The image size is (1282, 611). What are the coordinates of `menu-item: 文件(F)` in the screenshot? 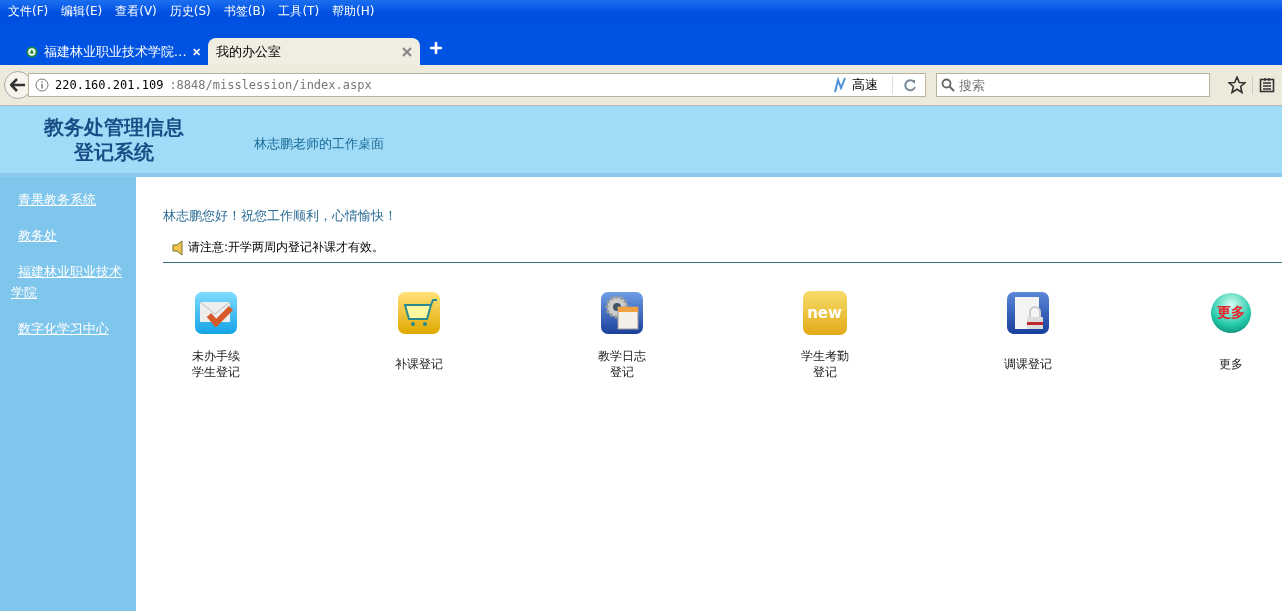 It's located at (31, 11).